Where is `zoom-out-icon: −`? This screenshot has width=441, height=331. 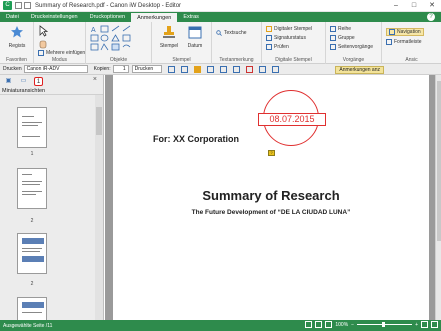 zoom-out-icon: − is located at coordinates (352, 325).